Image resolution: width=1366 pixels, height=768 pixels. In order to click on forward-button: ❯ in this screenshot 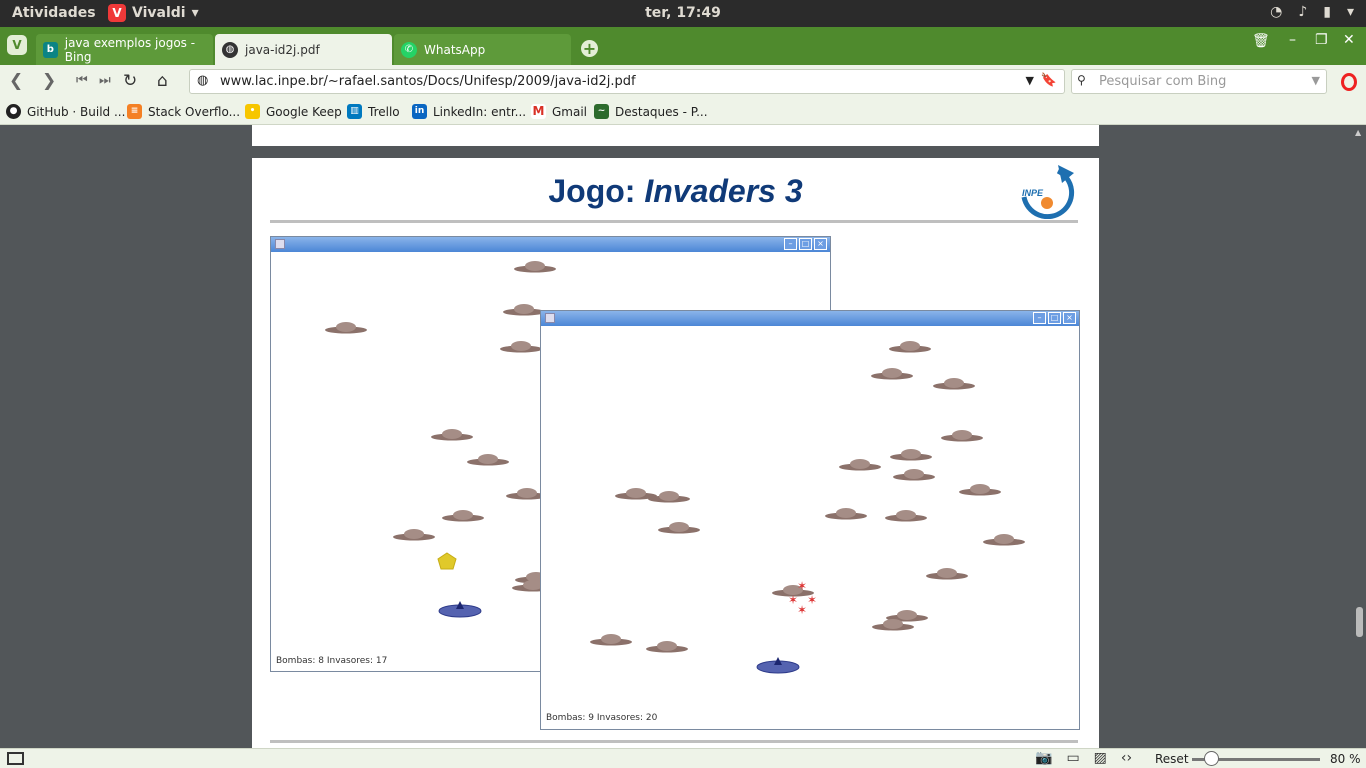, I will do `click(49, 81)`.